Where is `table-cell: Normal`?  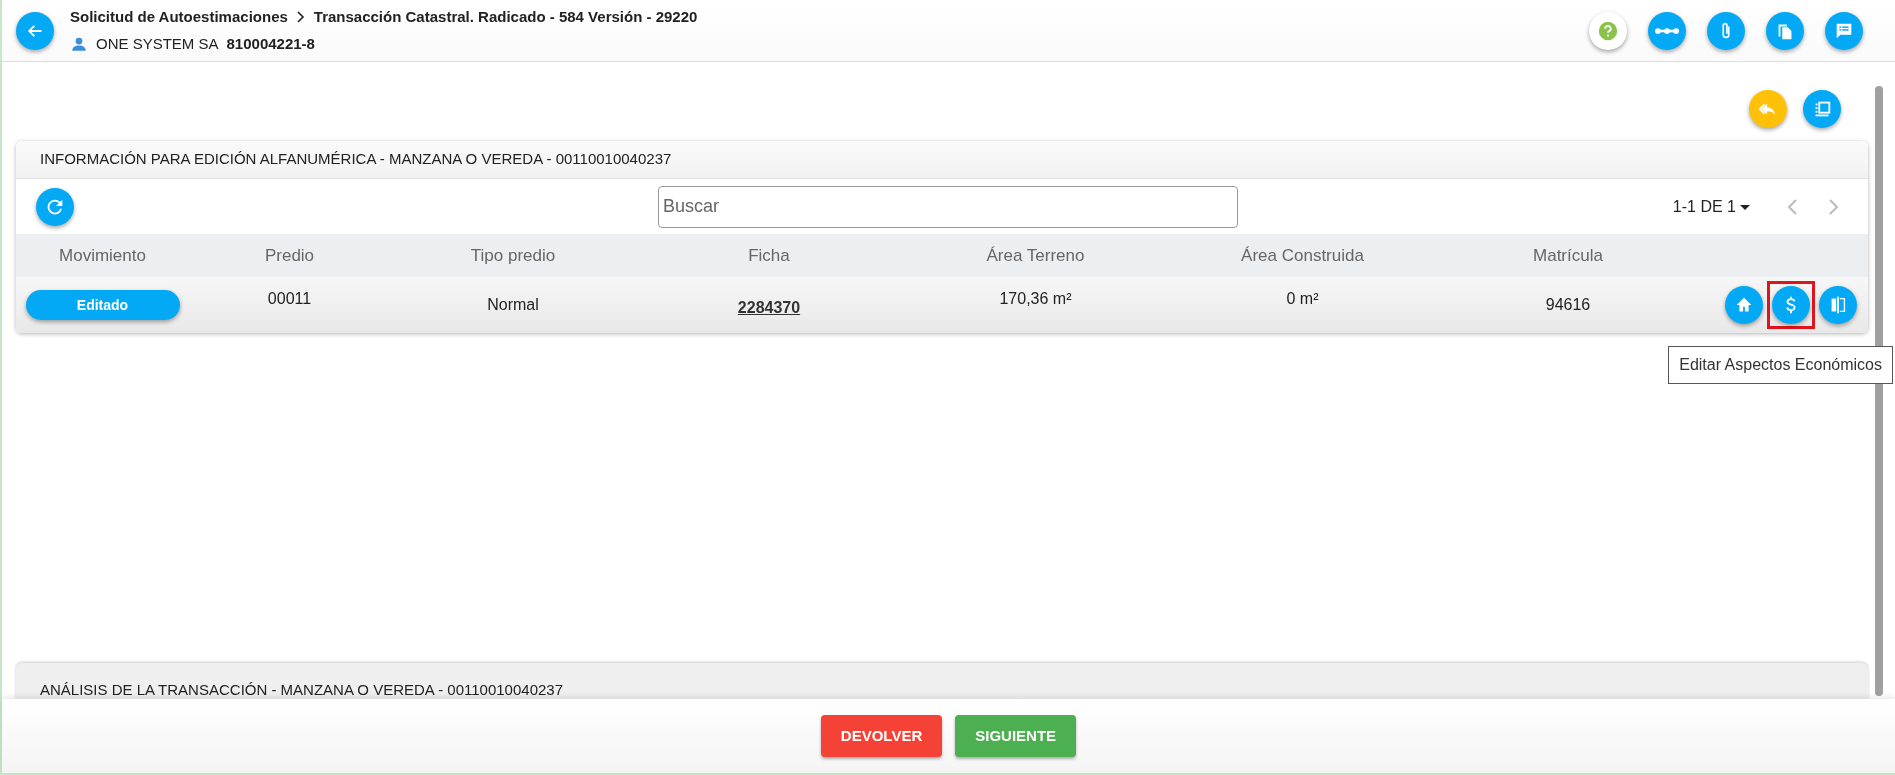
table-cell: Normal is located at coordinates (513, 304).